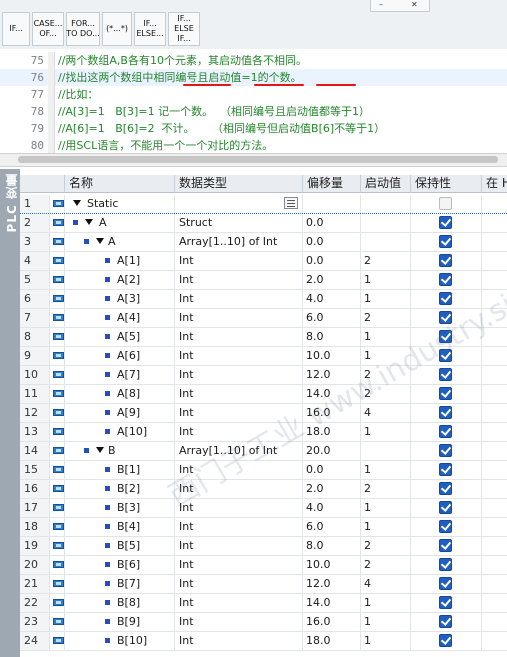  What do you see at coordinates (117, 29) in the screenshot?
I see `comment-block-button: (*...*)` at bounding box center [117, 29].